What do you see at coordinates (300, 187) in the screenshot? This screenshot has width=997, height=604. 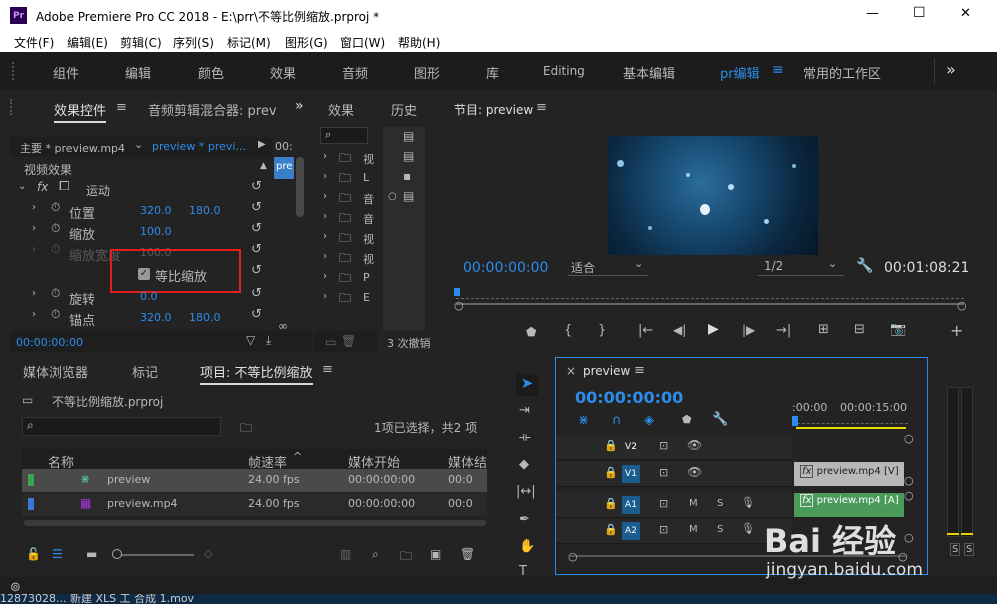 I see `effect-controls-scrollbar` at bounding box center [300, 187].